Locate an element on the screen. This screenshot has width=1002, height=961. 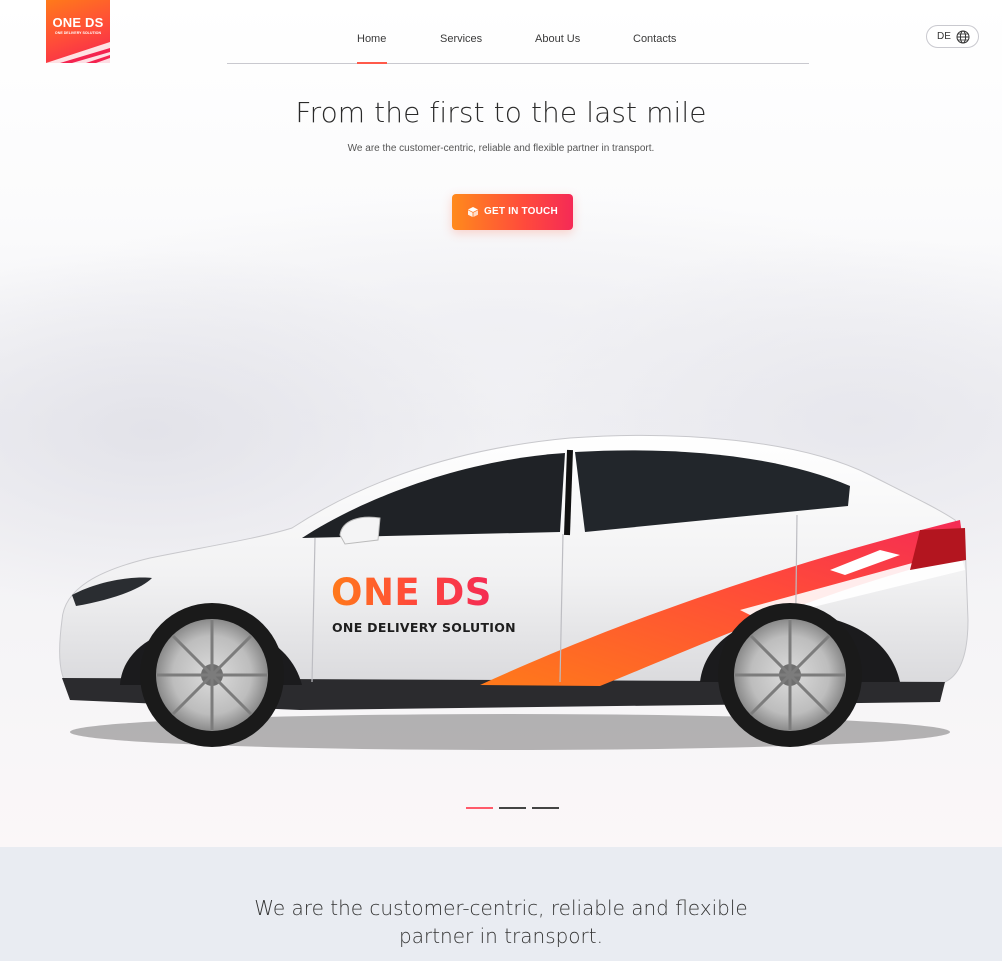
car-brand-logo: ONE DS is located at coordinates (411, 592).